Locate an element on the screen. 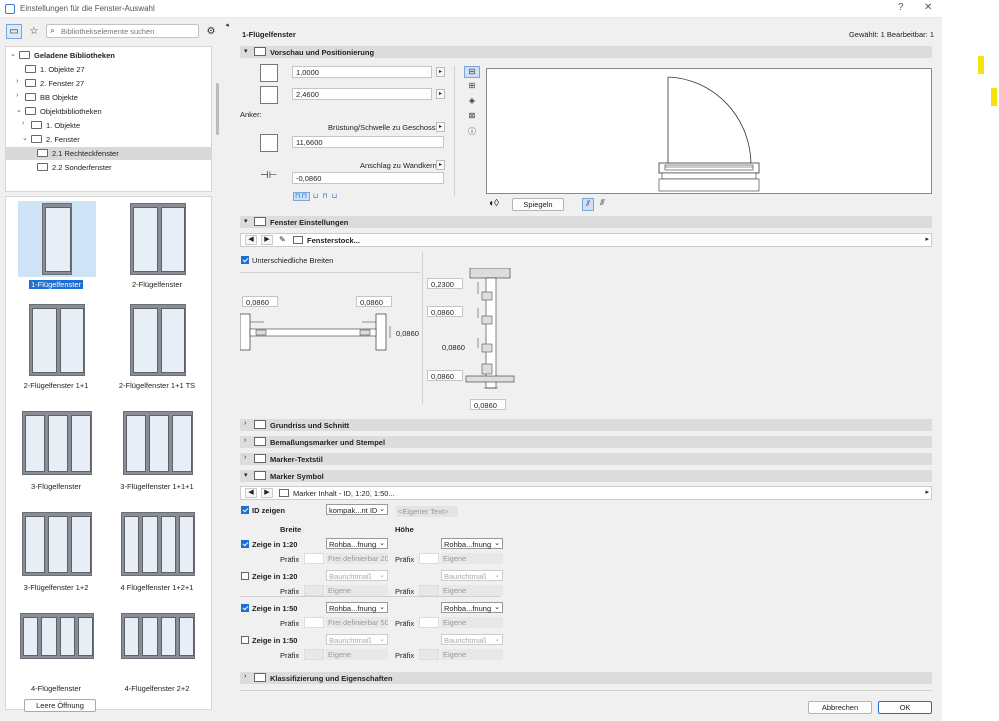  frame-width-left-field: 0,0860 is located at coordinates (260, 301).